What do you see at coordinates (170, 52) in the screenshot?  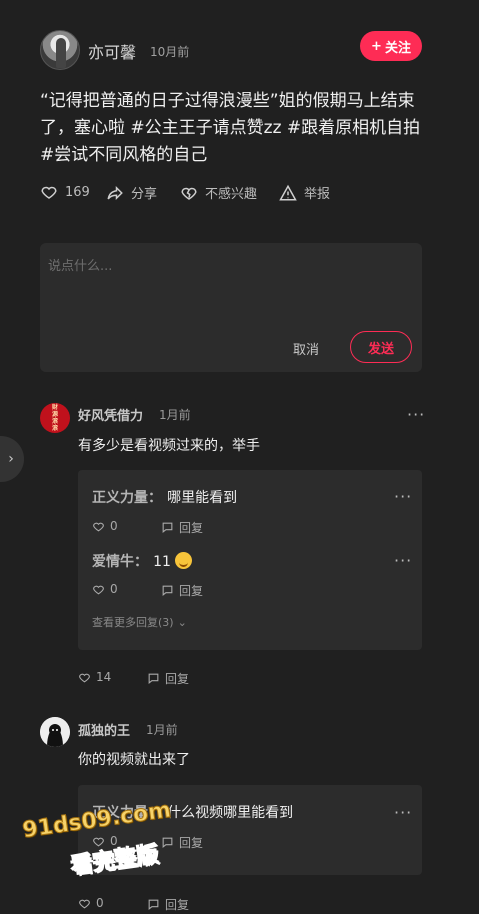 I see `post-time: 10月前` at bounding box center [170, 52].